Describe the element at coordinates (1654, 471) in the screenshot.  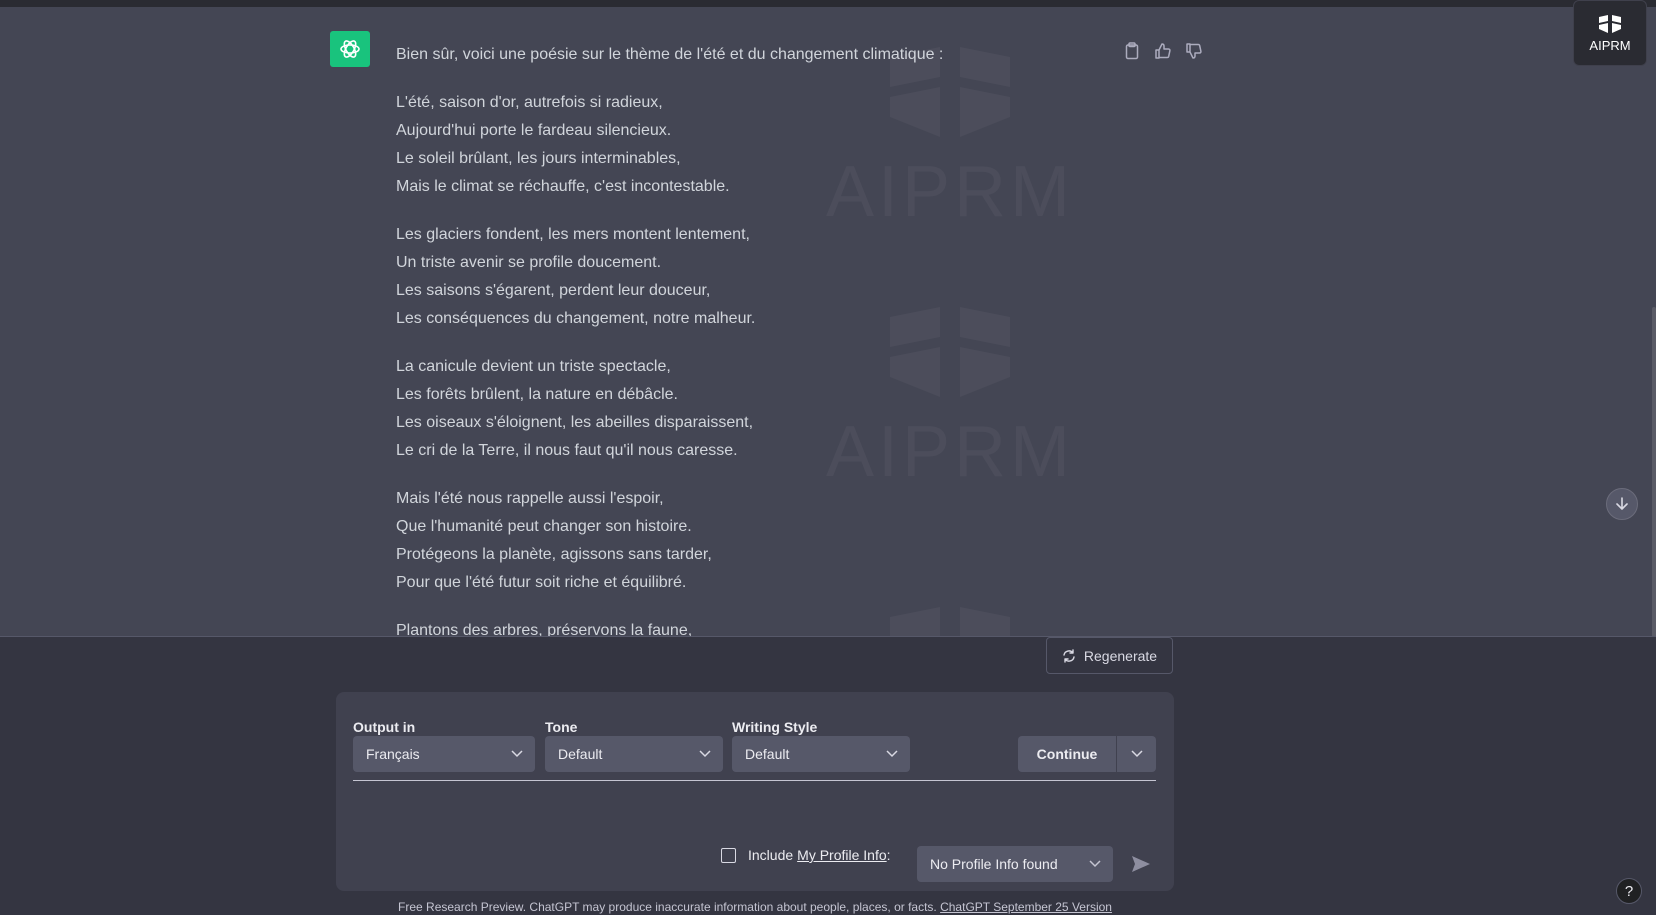
I see `scrollbar-thumb` at that location.